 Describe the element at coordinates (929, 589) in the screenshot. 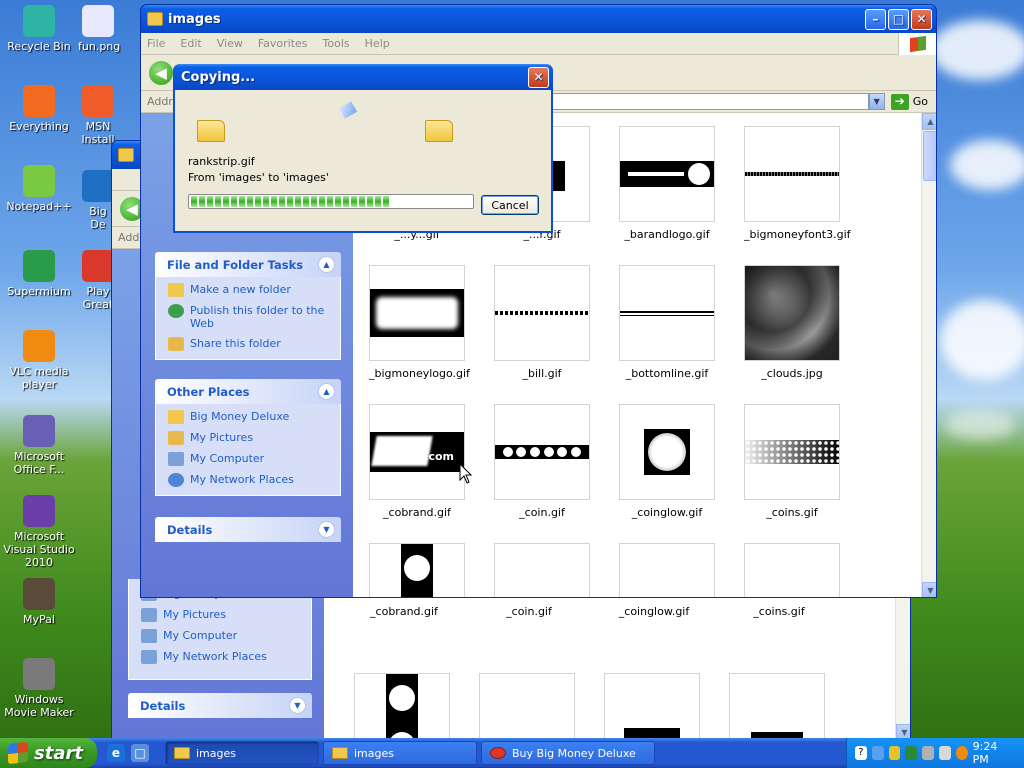

I see `scroll-down-icon: ▼` at that location.